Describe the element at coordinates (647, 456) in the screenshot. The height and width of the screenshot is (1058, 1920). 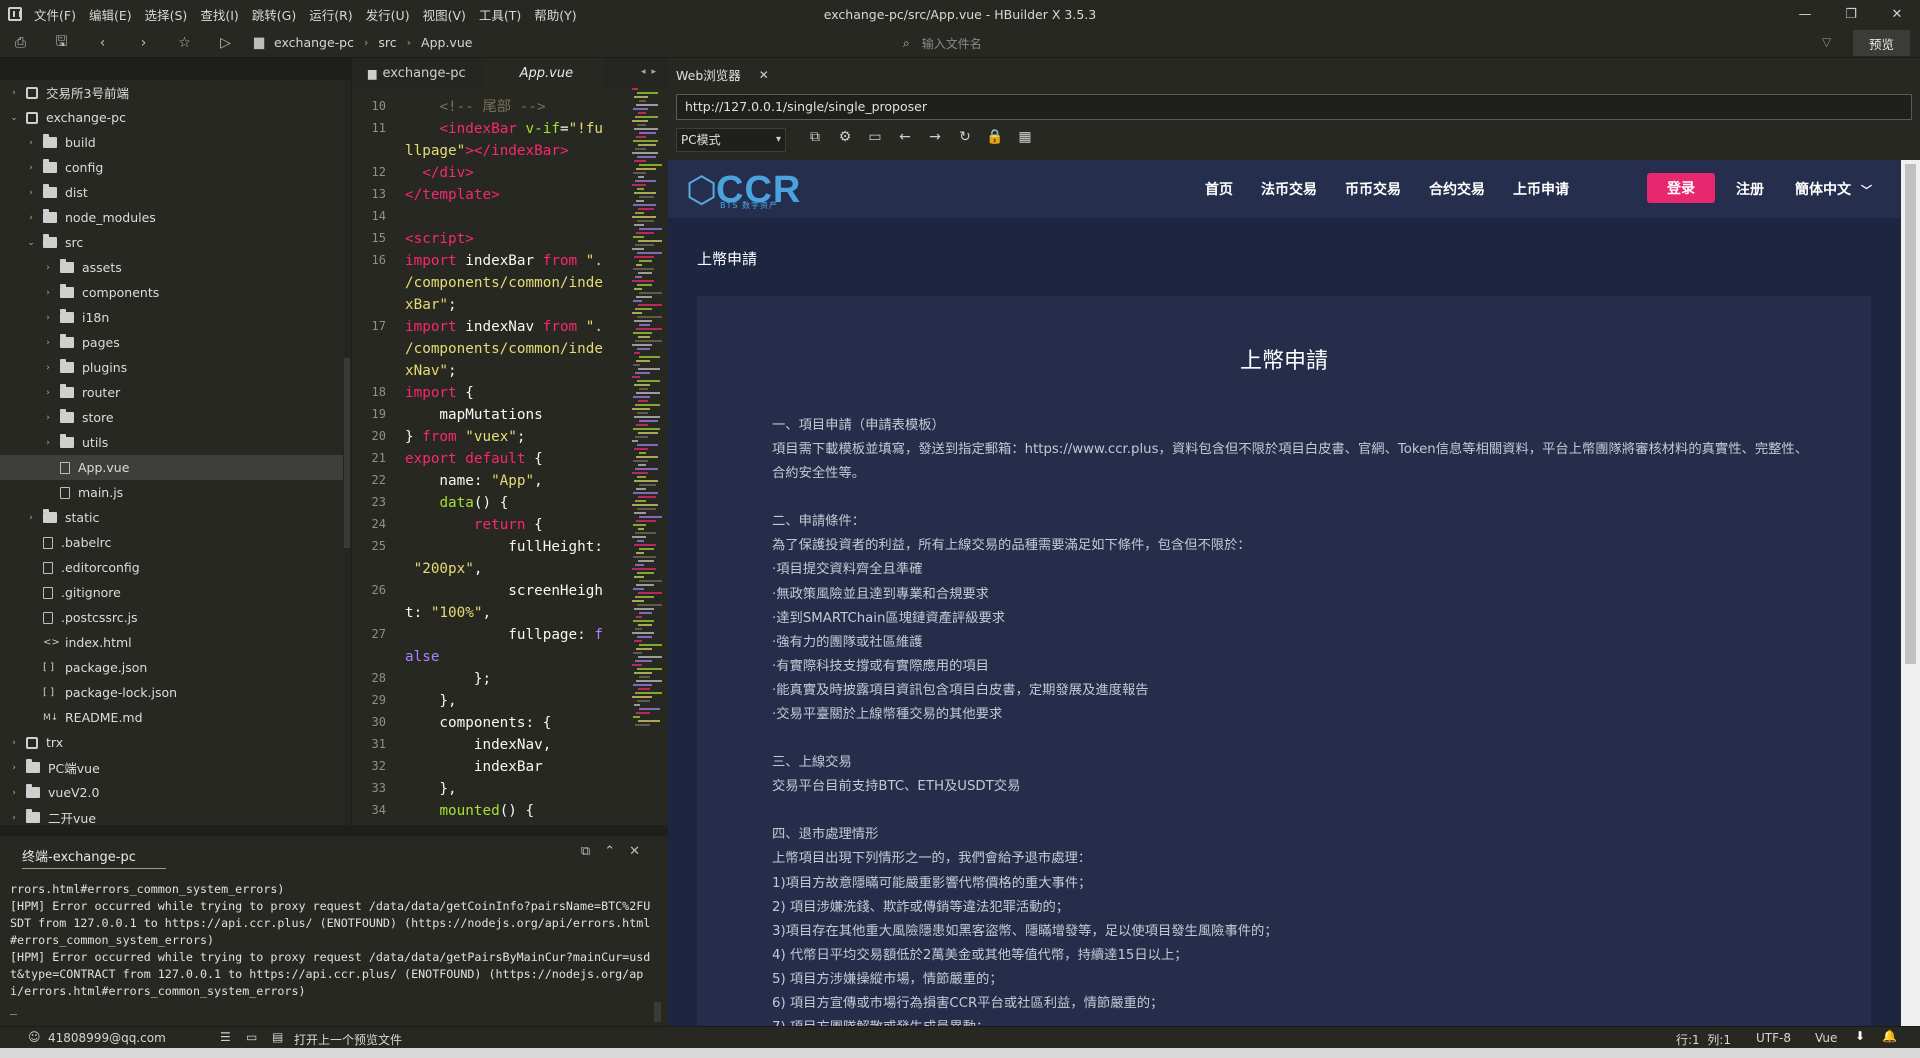
I see `minimap` at that location.